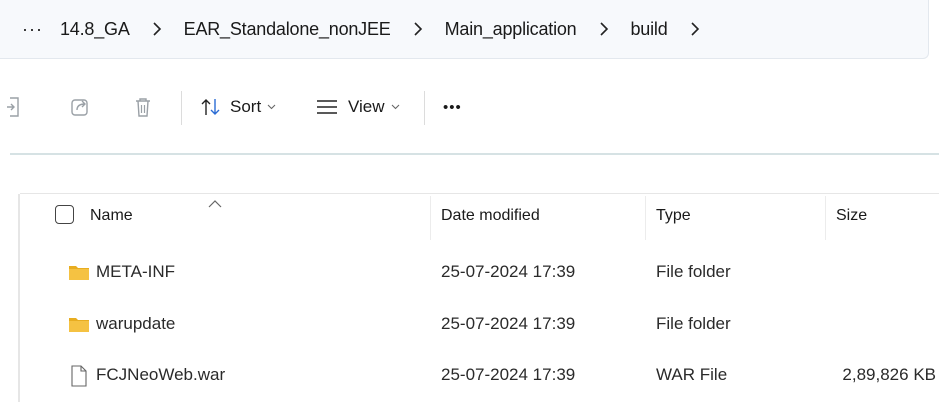  Describe the element at coordinates (246, 106) in the screenshot. I see `sort-label: Sort` at that location.